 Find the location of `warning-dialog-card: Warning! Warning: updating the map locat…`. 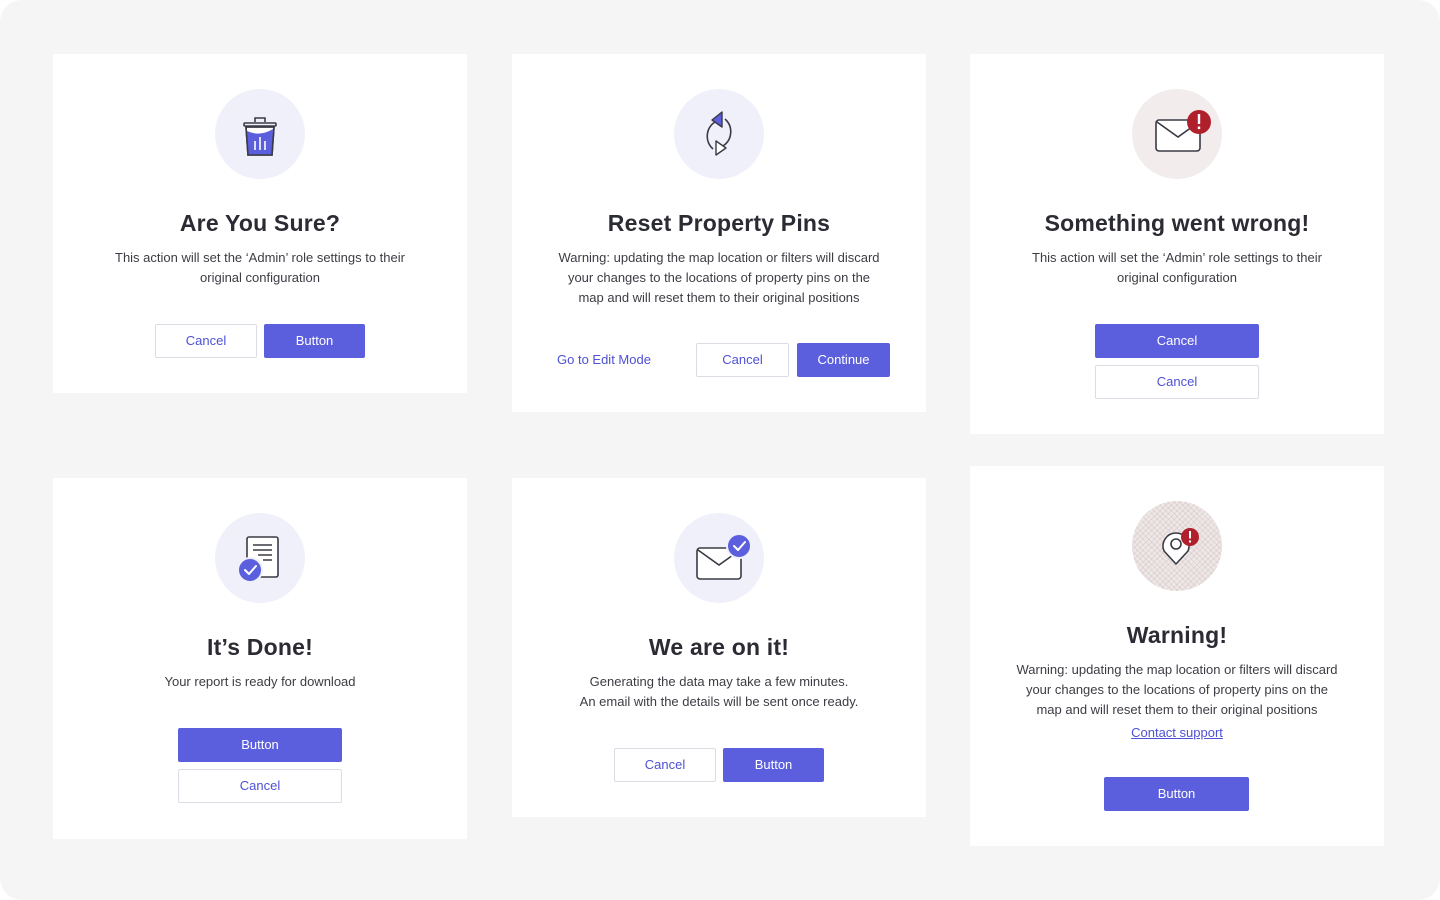

warning-dialog-card: Warning! Warning: updating the map locat… is located at coordinates (1177, 656).